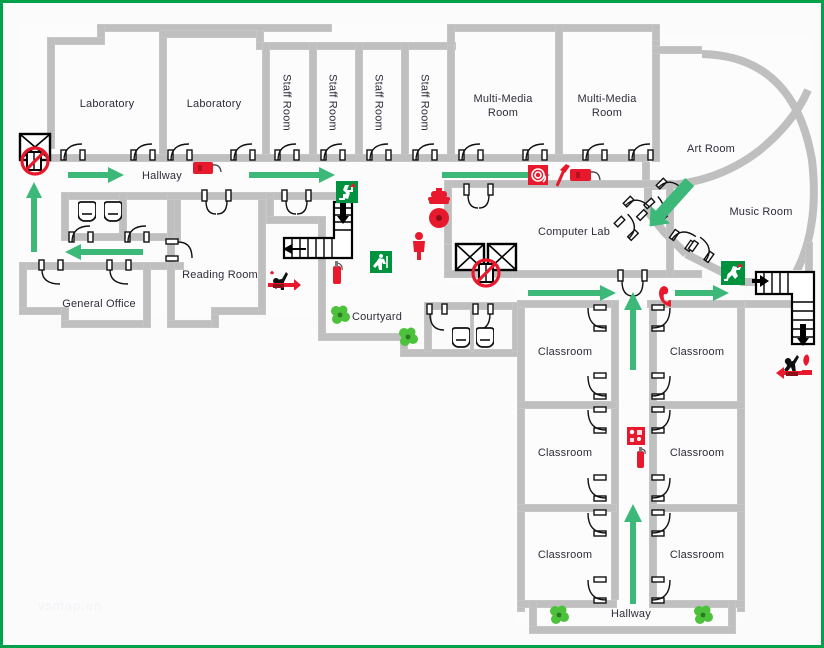  What do you see at coordinates (347, 192) in the screenshot?
I see `exit-sign-stairs-up-icon` at bounding box center [347, 192].